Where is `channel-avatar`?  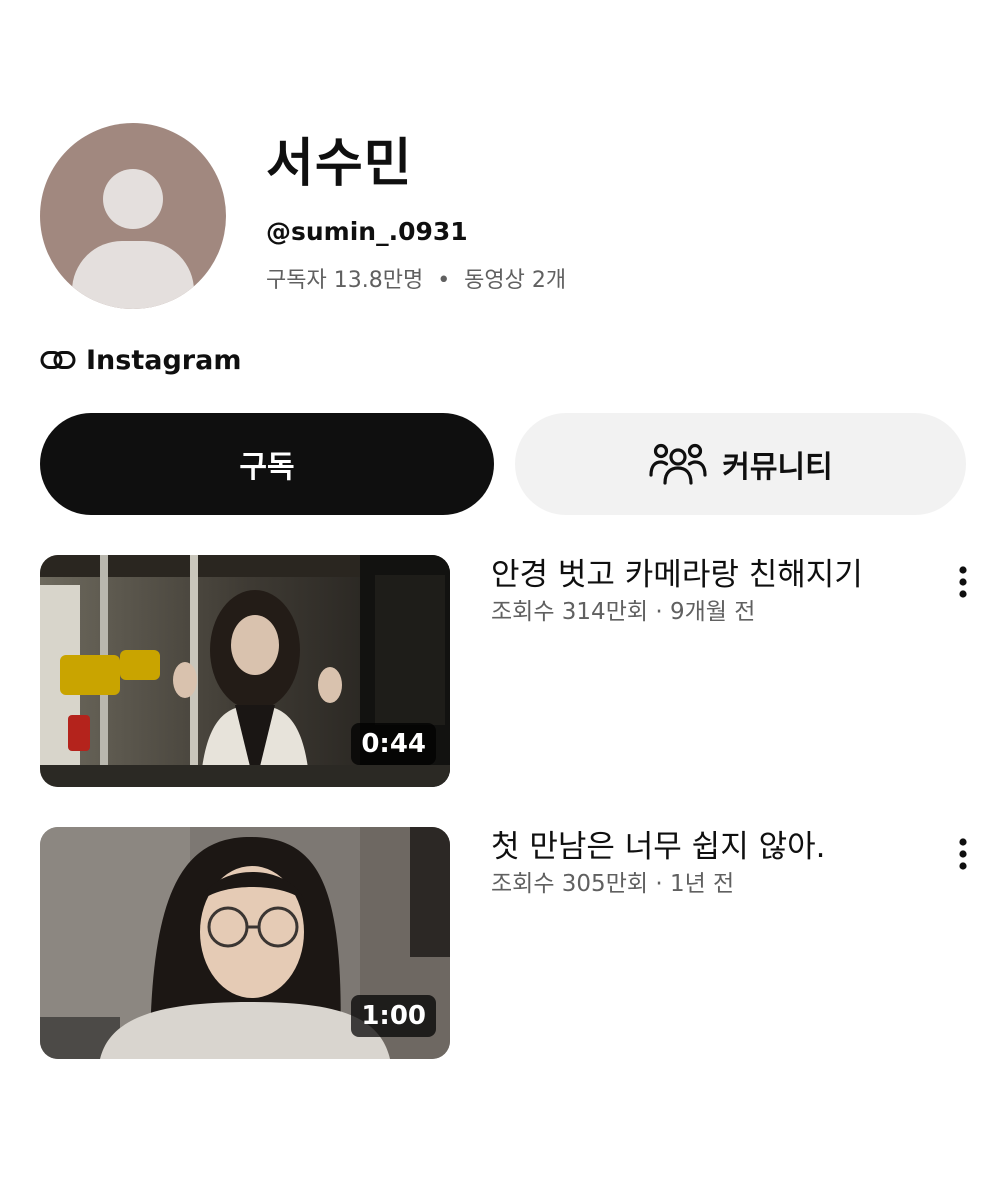 channel-avatar is located at coordinates (133, 216).